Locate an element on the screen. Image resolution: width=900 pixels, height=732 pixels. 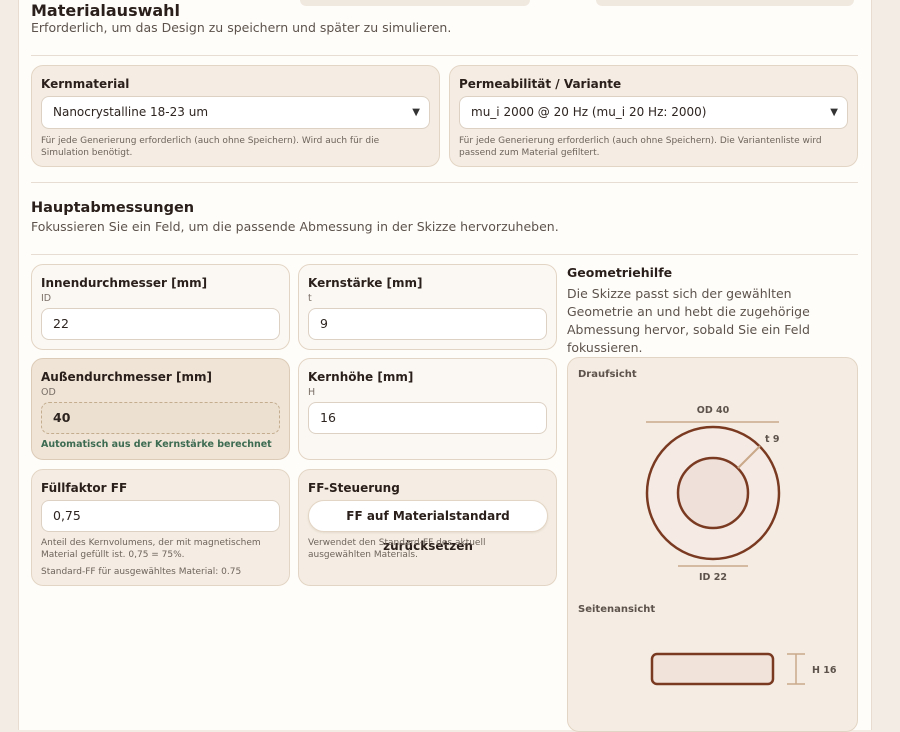
height-label: Kernhöhe [mm] is located at coordinates (361, 377).